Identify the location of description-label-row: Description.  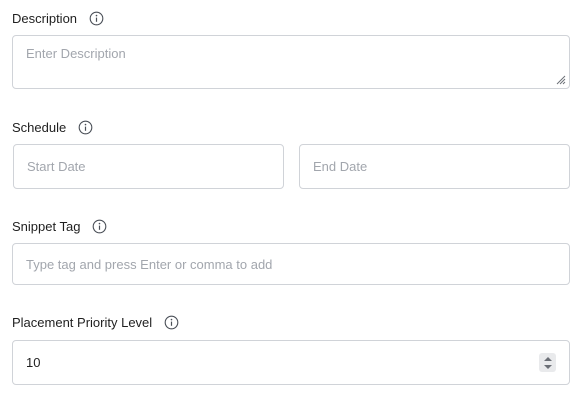
(58, 18).